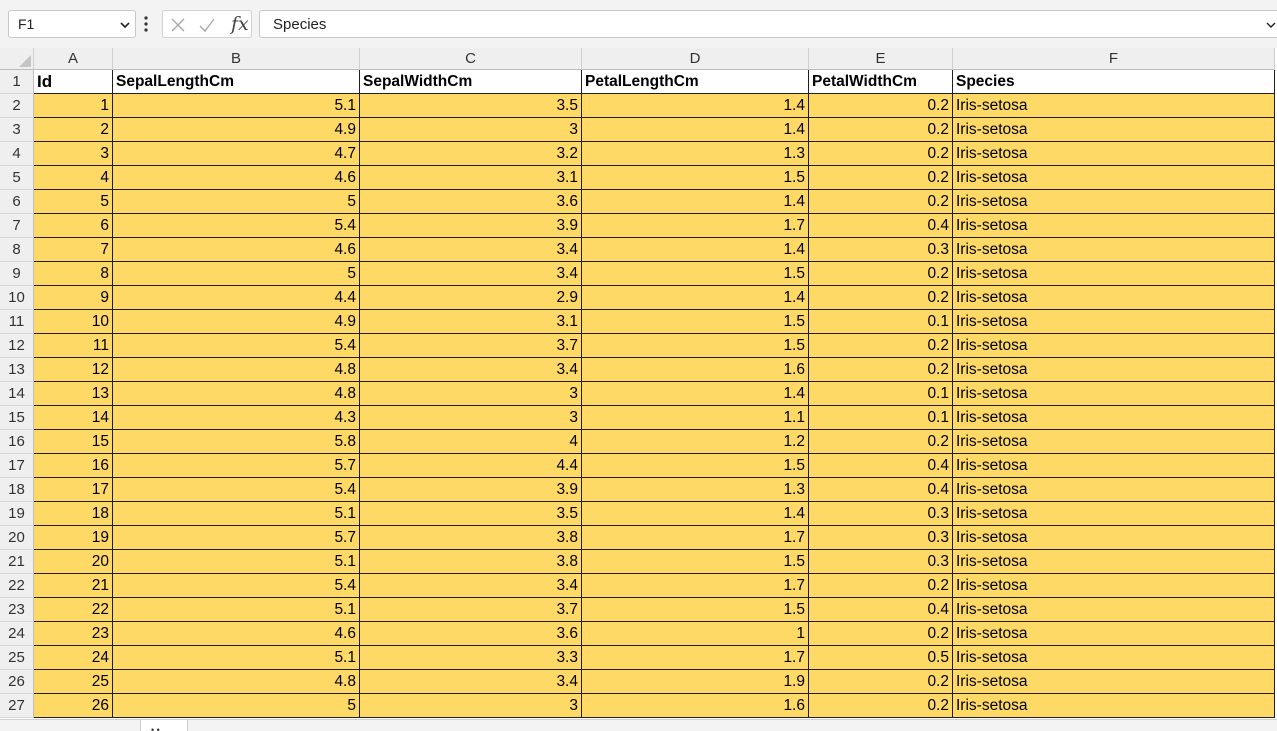 The image size is (1277, 731). I want to click on data-cell: 3.3, so click(471, 658).